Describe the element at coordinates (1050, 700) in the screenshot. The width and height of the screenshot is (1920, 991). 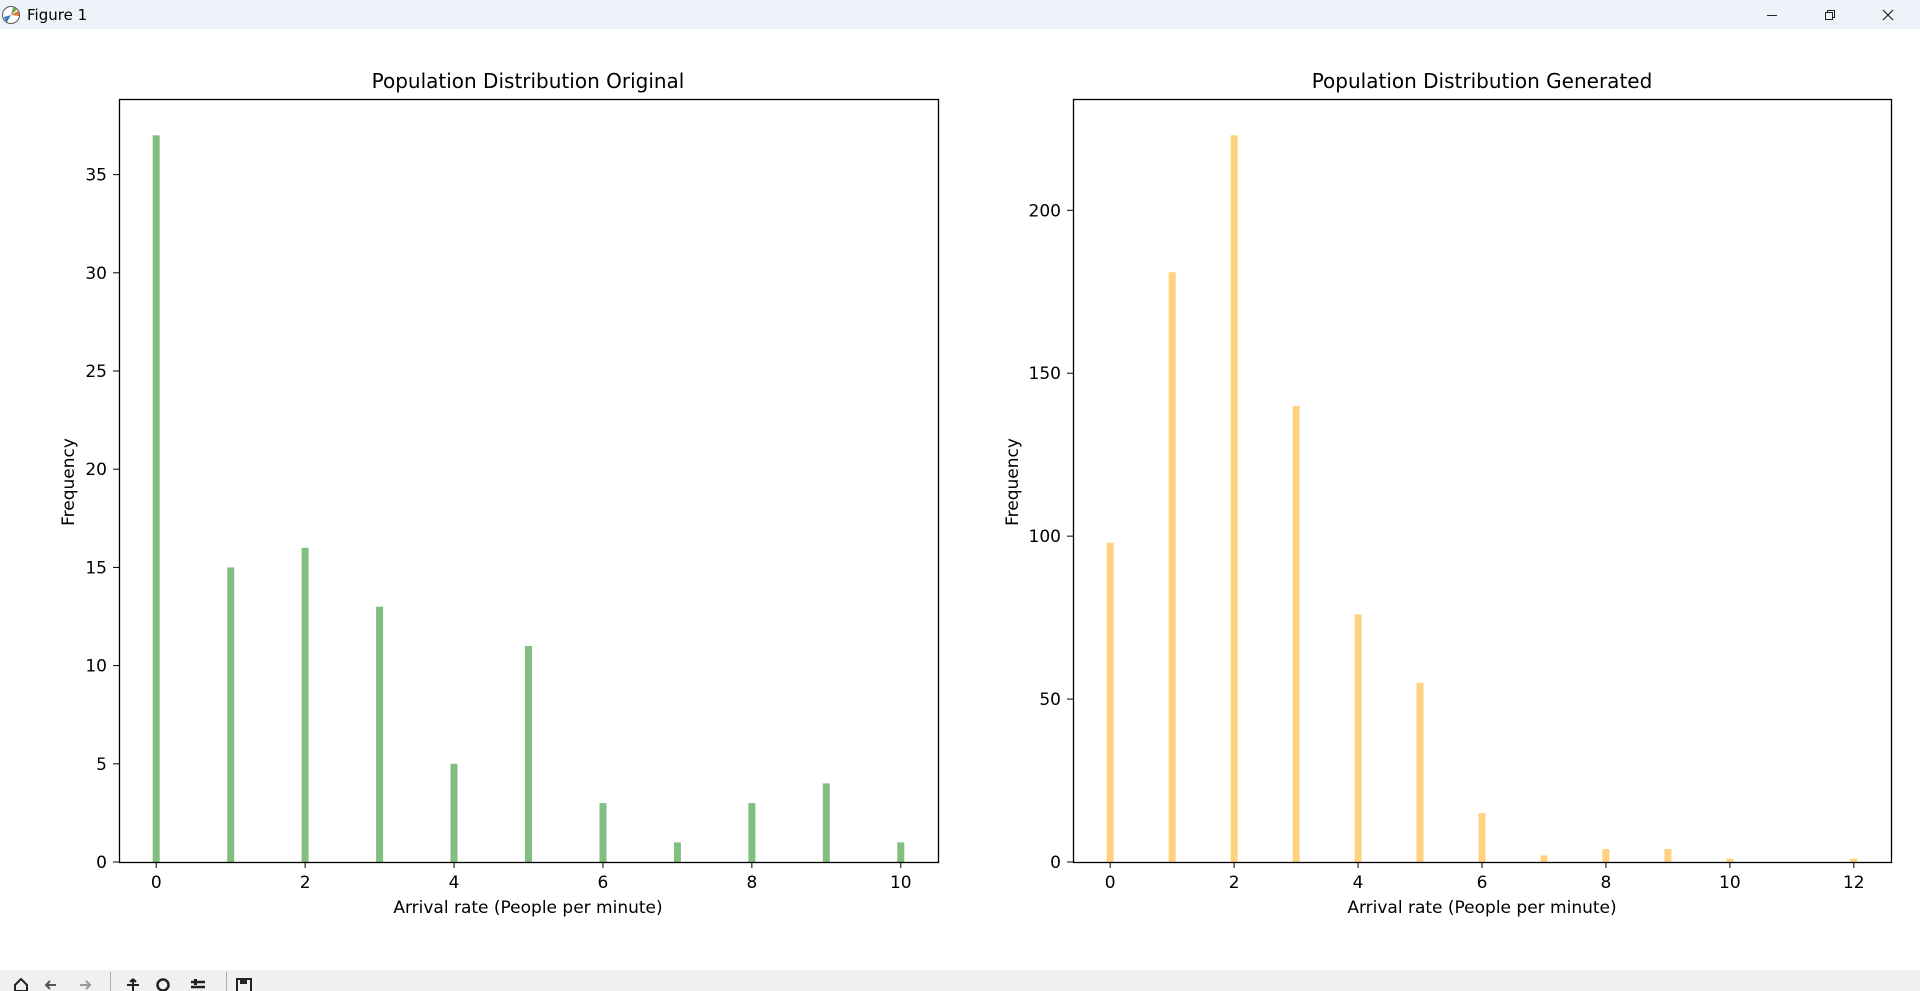
I see `right-y-tick-label: 50` at that location.